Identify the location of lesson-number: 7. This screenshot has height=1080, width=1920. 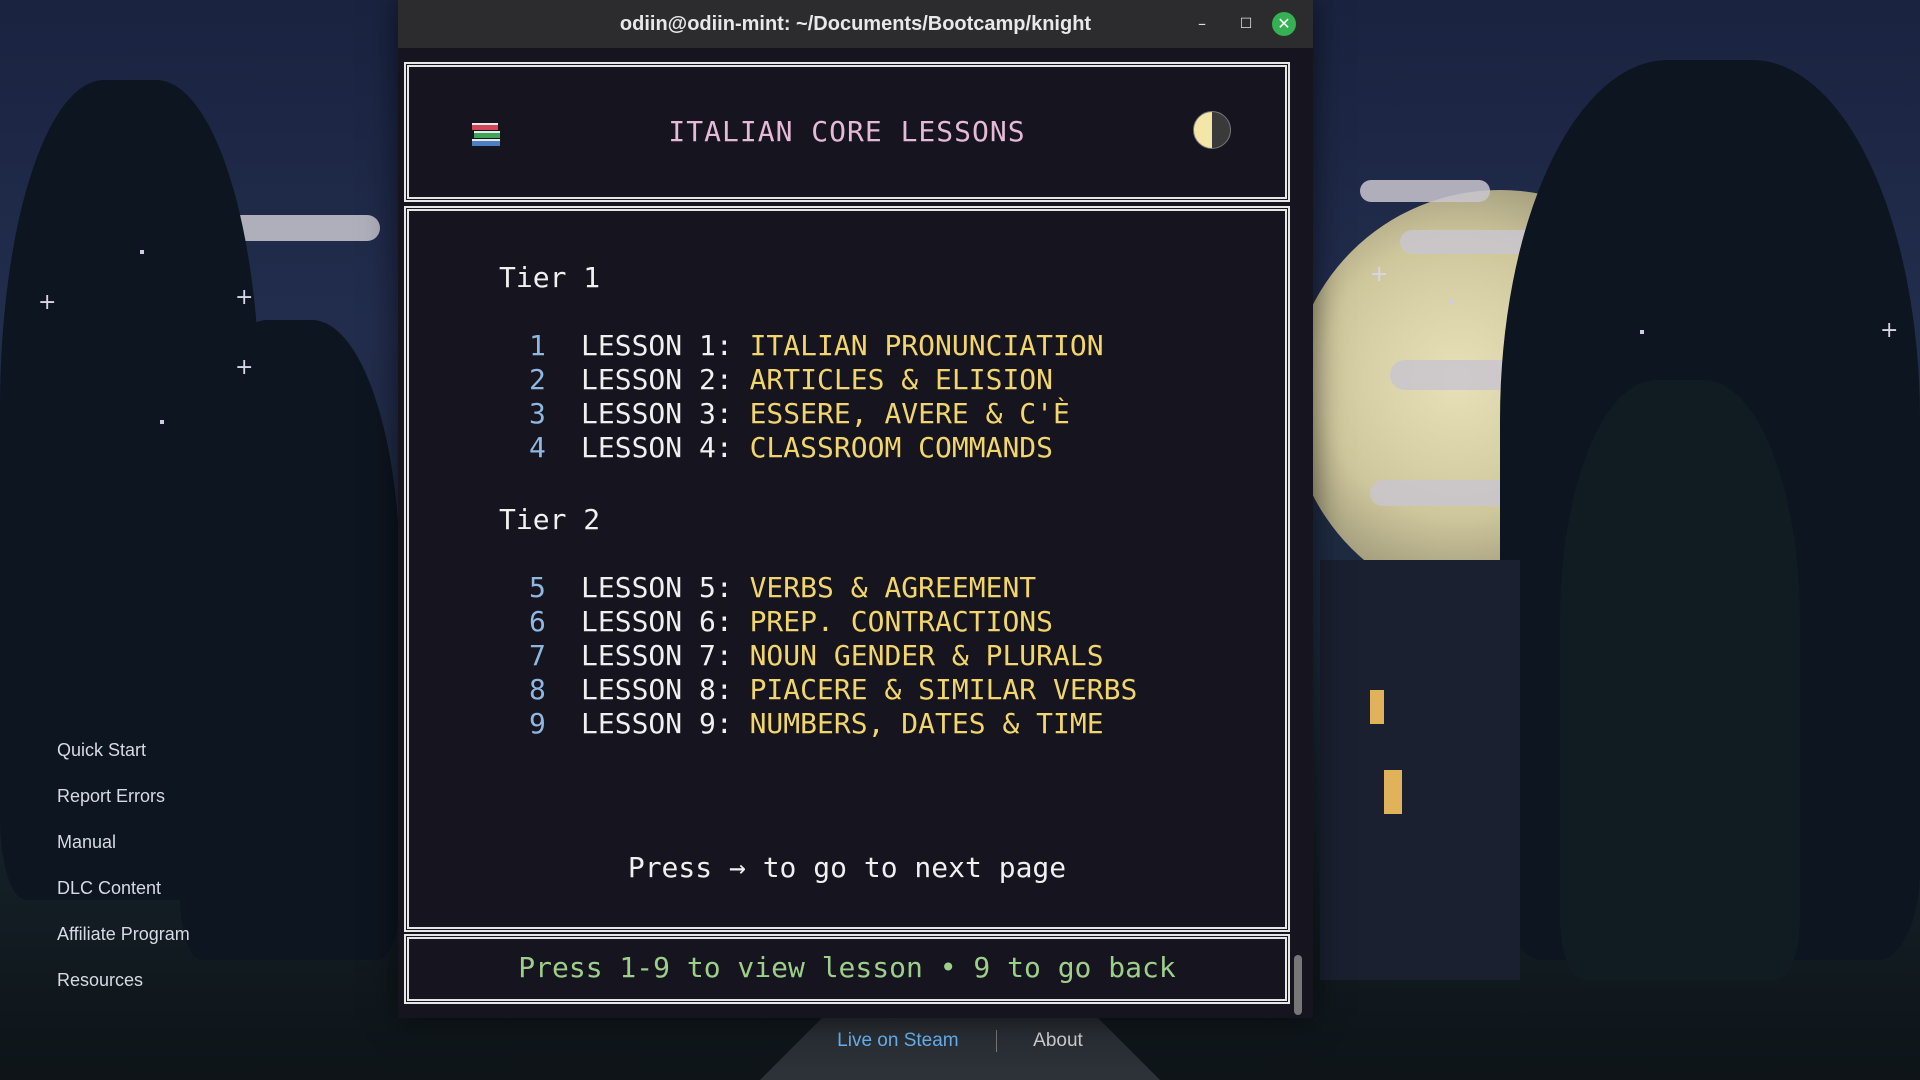
(537, 655).